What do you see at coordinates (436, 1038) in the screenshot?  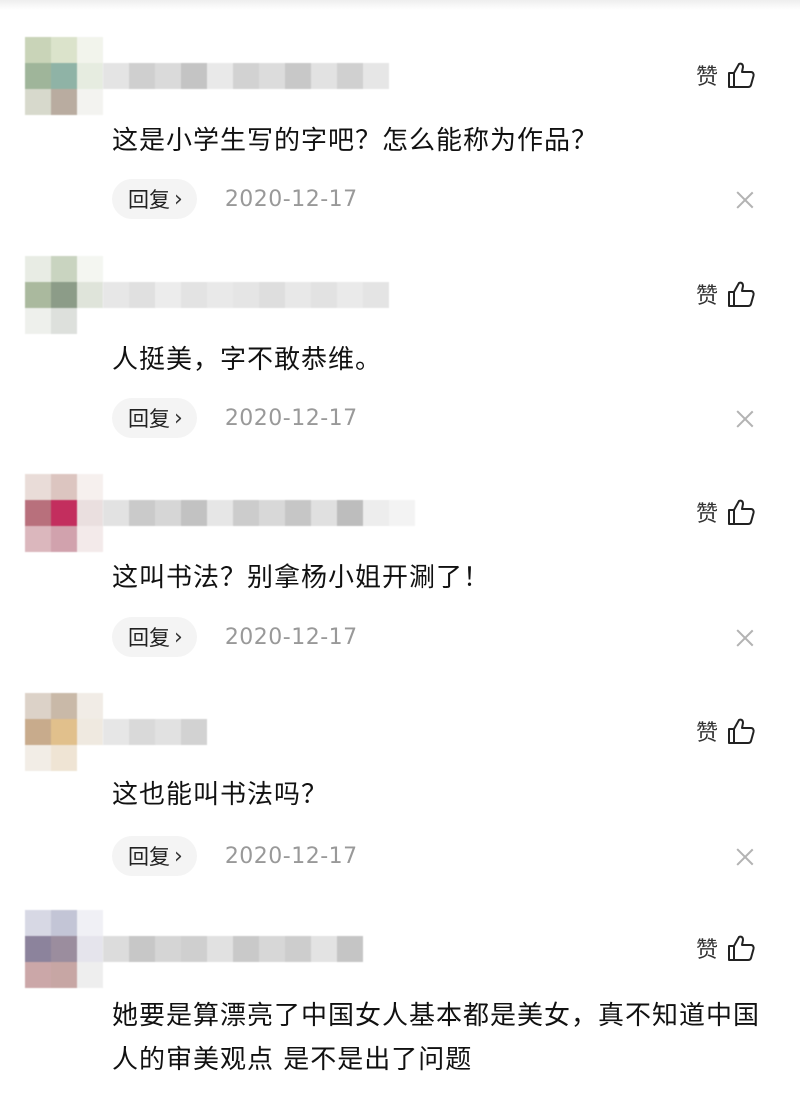 I see `comment-text: 她要是算漂亮了中国女人基本都是美女，真不知道中国人的审美观点 是不是出了问题` at bounding box center [436, 1038].